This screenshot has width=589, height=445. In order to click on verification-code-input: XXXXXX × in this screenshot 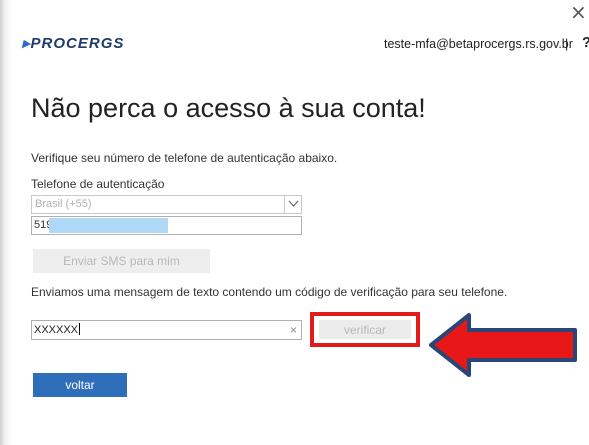, I will do `click(166, 330)`.